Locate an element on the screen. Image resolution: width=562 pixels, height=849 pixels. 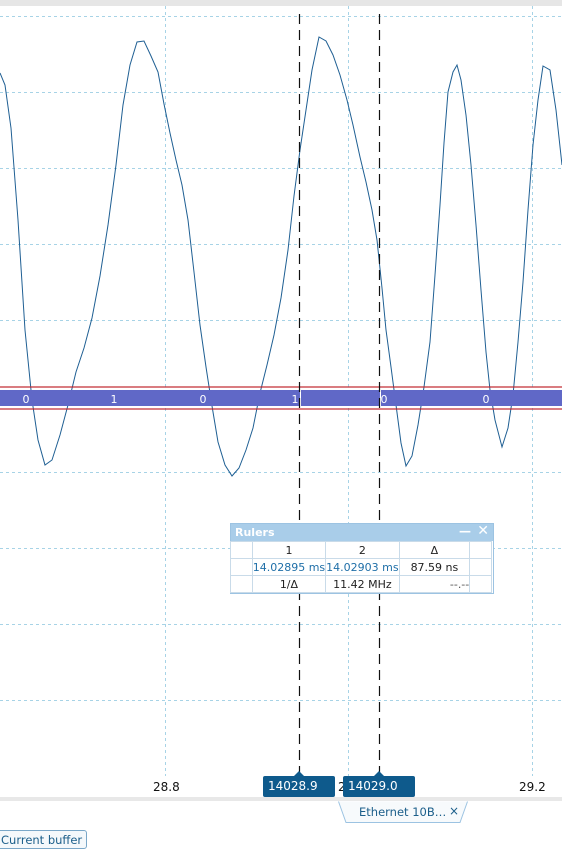
close-icon: ✕ is located at coordinates (483, 531).